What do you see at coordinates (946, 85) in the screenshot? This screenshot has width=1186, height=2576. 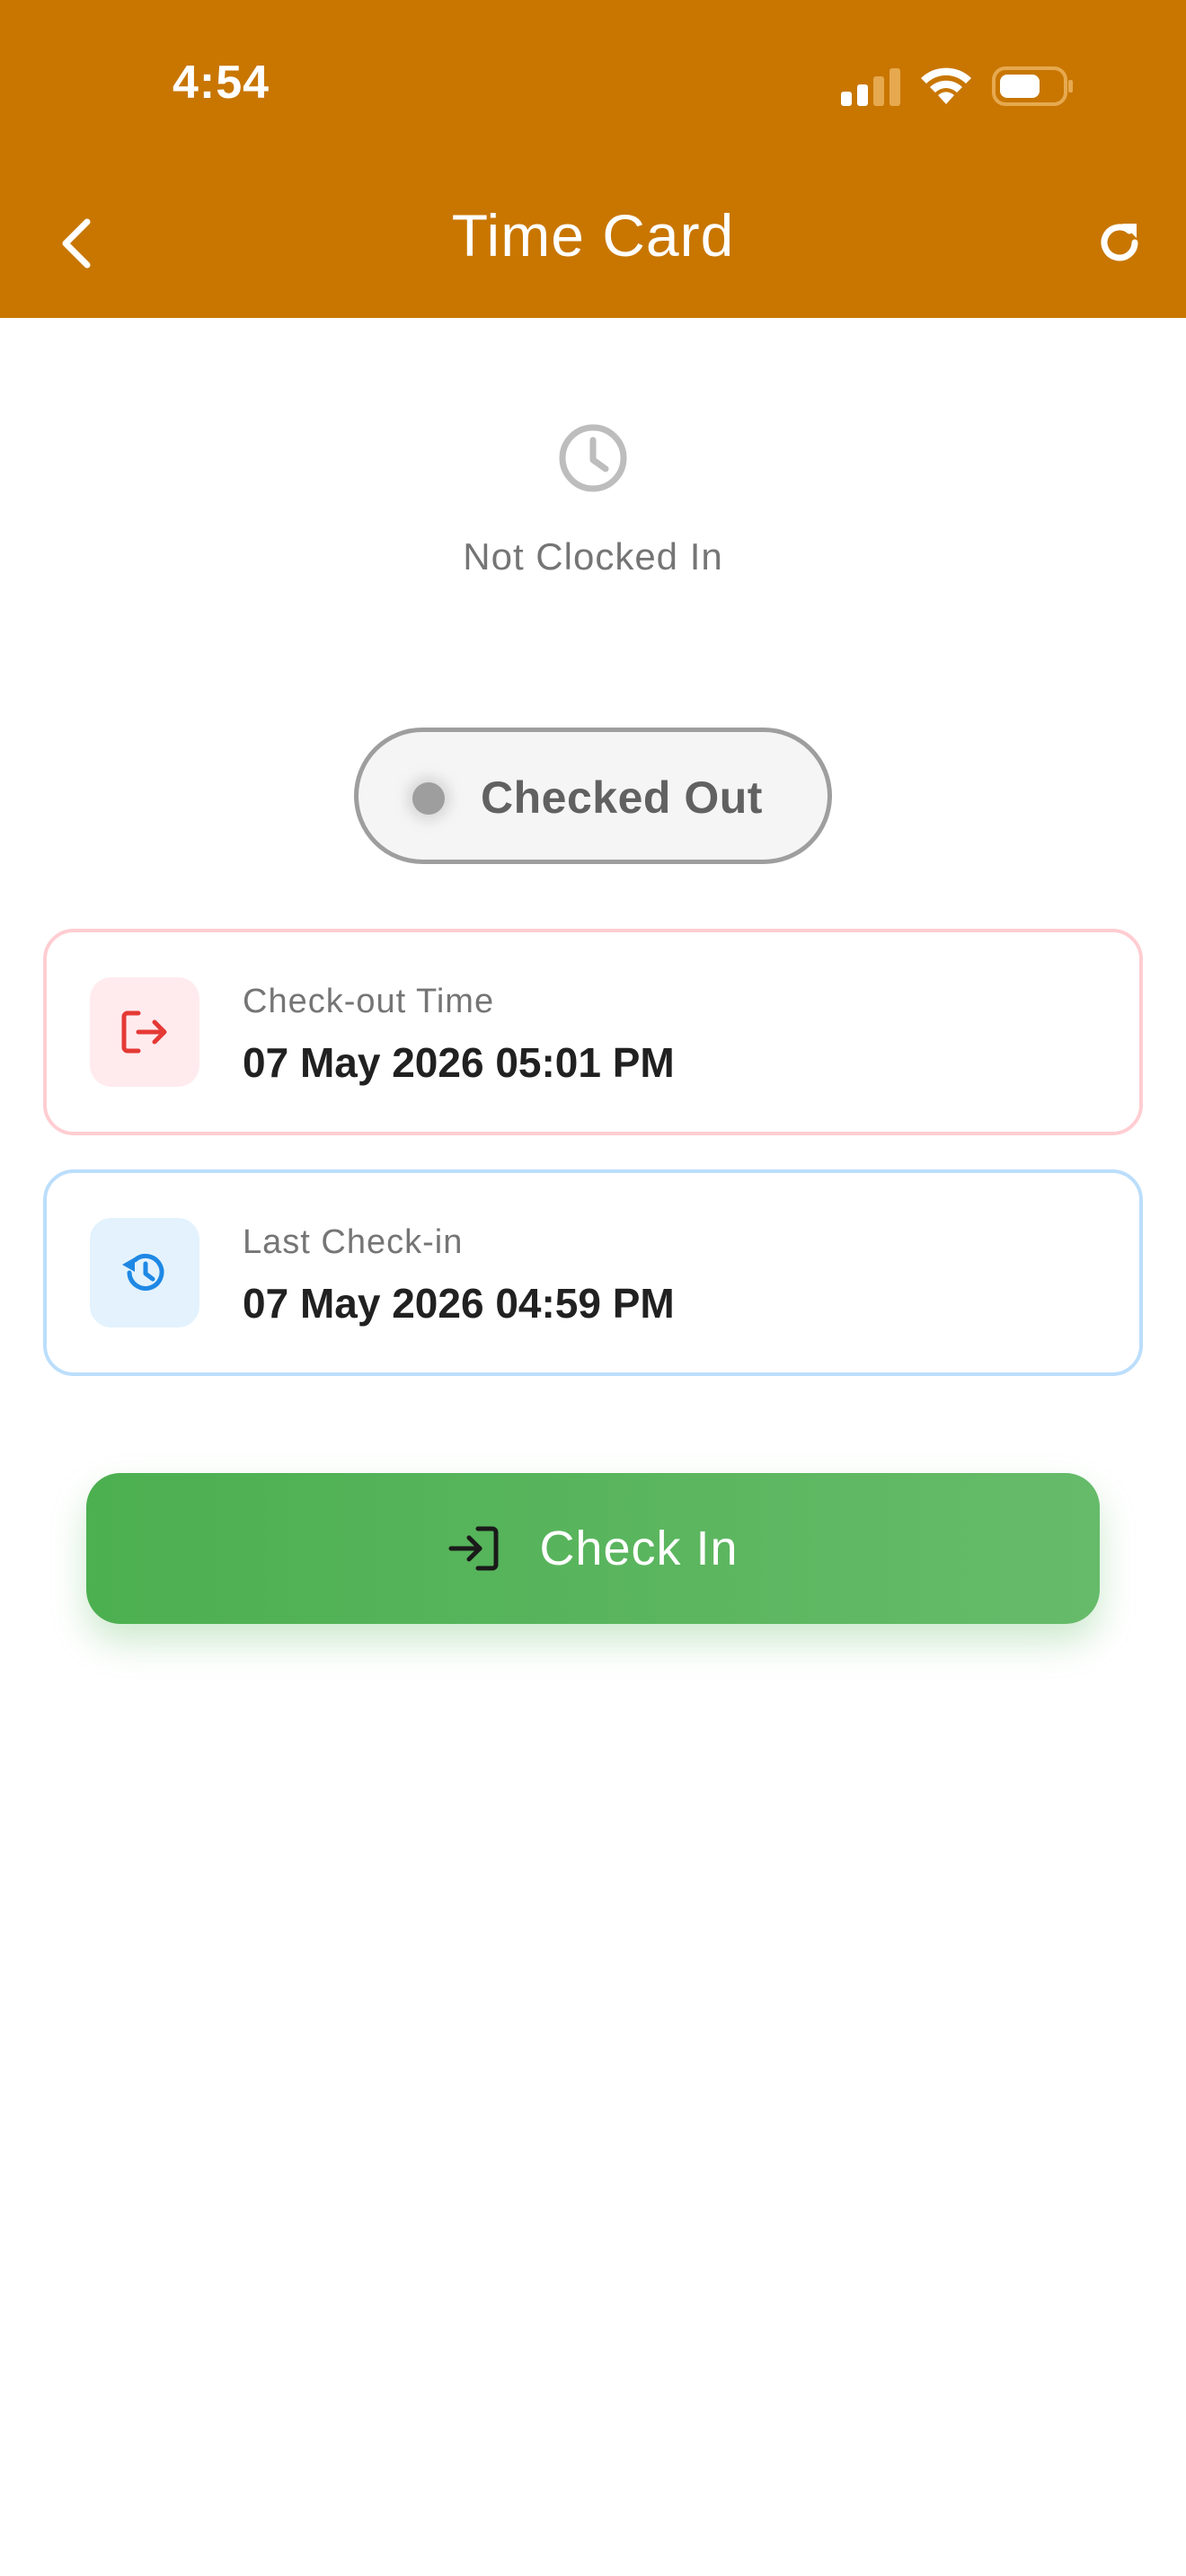 I see `wifi-icon` at bounding box center [946, 85].